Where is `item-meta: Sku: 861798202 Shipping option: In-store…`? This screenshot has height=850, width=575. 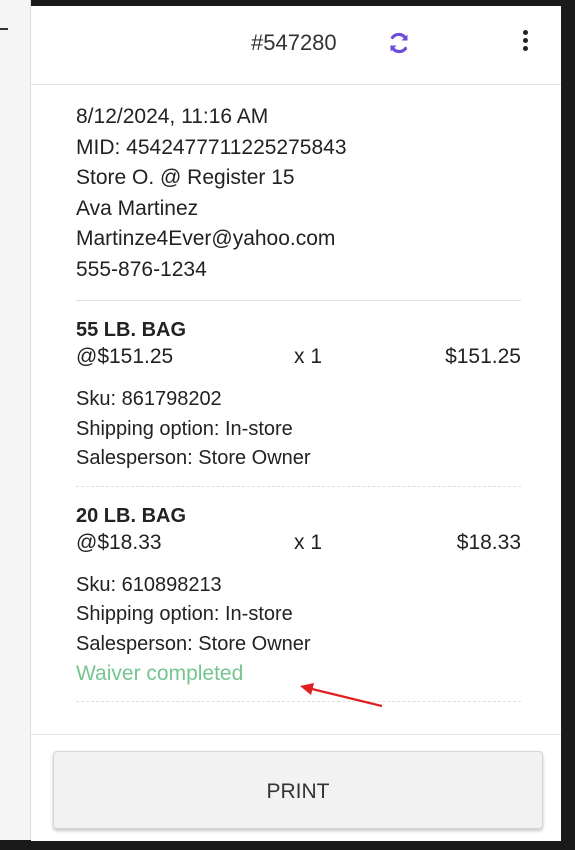
item-meta: Sku: 861798202 Shipping option: In-store… is located at coordinates (298, 429).